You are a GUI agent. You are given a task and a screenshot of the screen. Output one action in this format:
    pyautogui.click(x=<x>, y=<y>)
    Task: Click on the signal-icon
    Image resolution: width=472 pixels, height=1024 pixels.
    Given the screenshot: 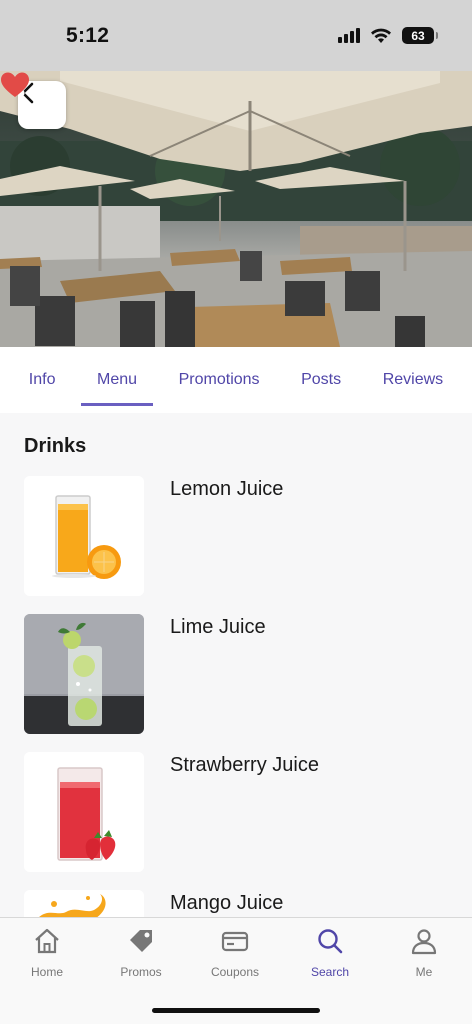 What is the action you would take?
    pyautogui.click(x=349, y=35)
    